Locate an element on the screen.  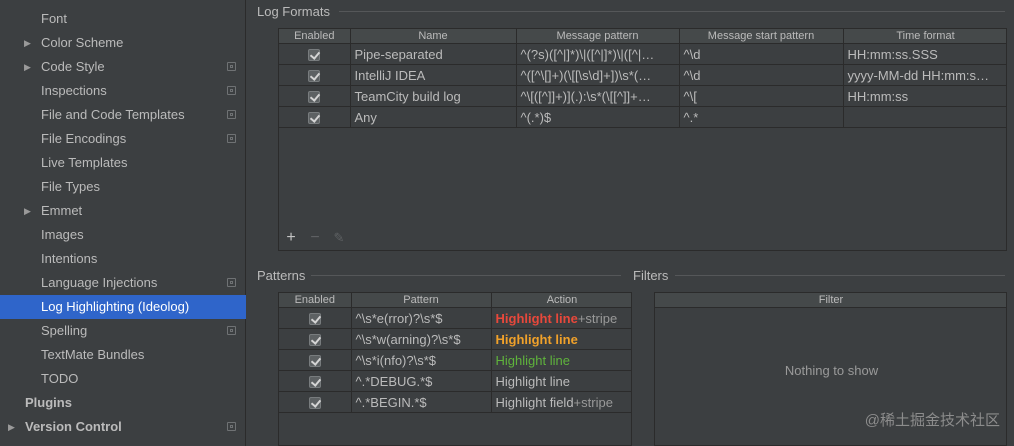
name-cell: Pipe-separated is located at coordinates (433, 54).